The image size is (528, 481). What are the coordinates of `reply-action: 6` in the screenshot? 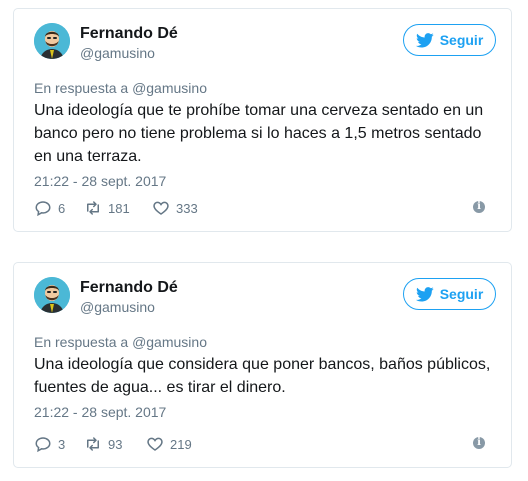 It's located at (49, 208).